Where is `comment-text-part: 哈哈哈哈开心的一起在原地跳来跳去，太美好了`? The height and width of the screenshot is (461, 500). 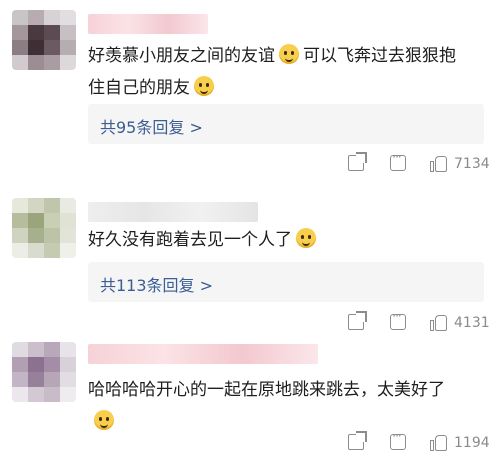 comment-text-part: 哈哈哈哈开心的一起在原地跳来跳去，太美好了 is located at coordinates (266, 390).